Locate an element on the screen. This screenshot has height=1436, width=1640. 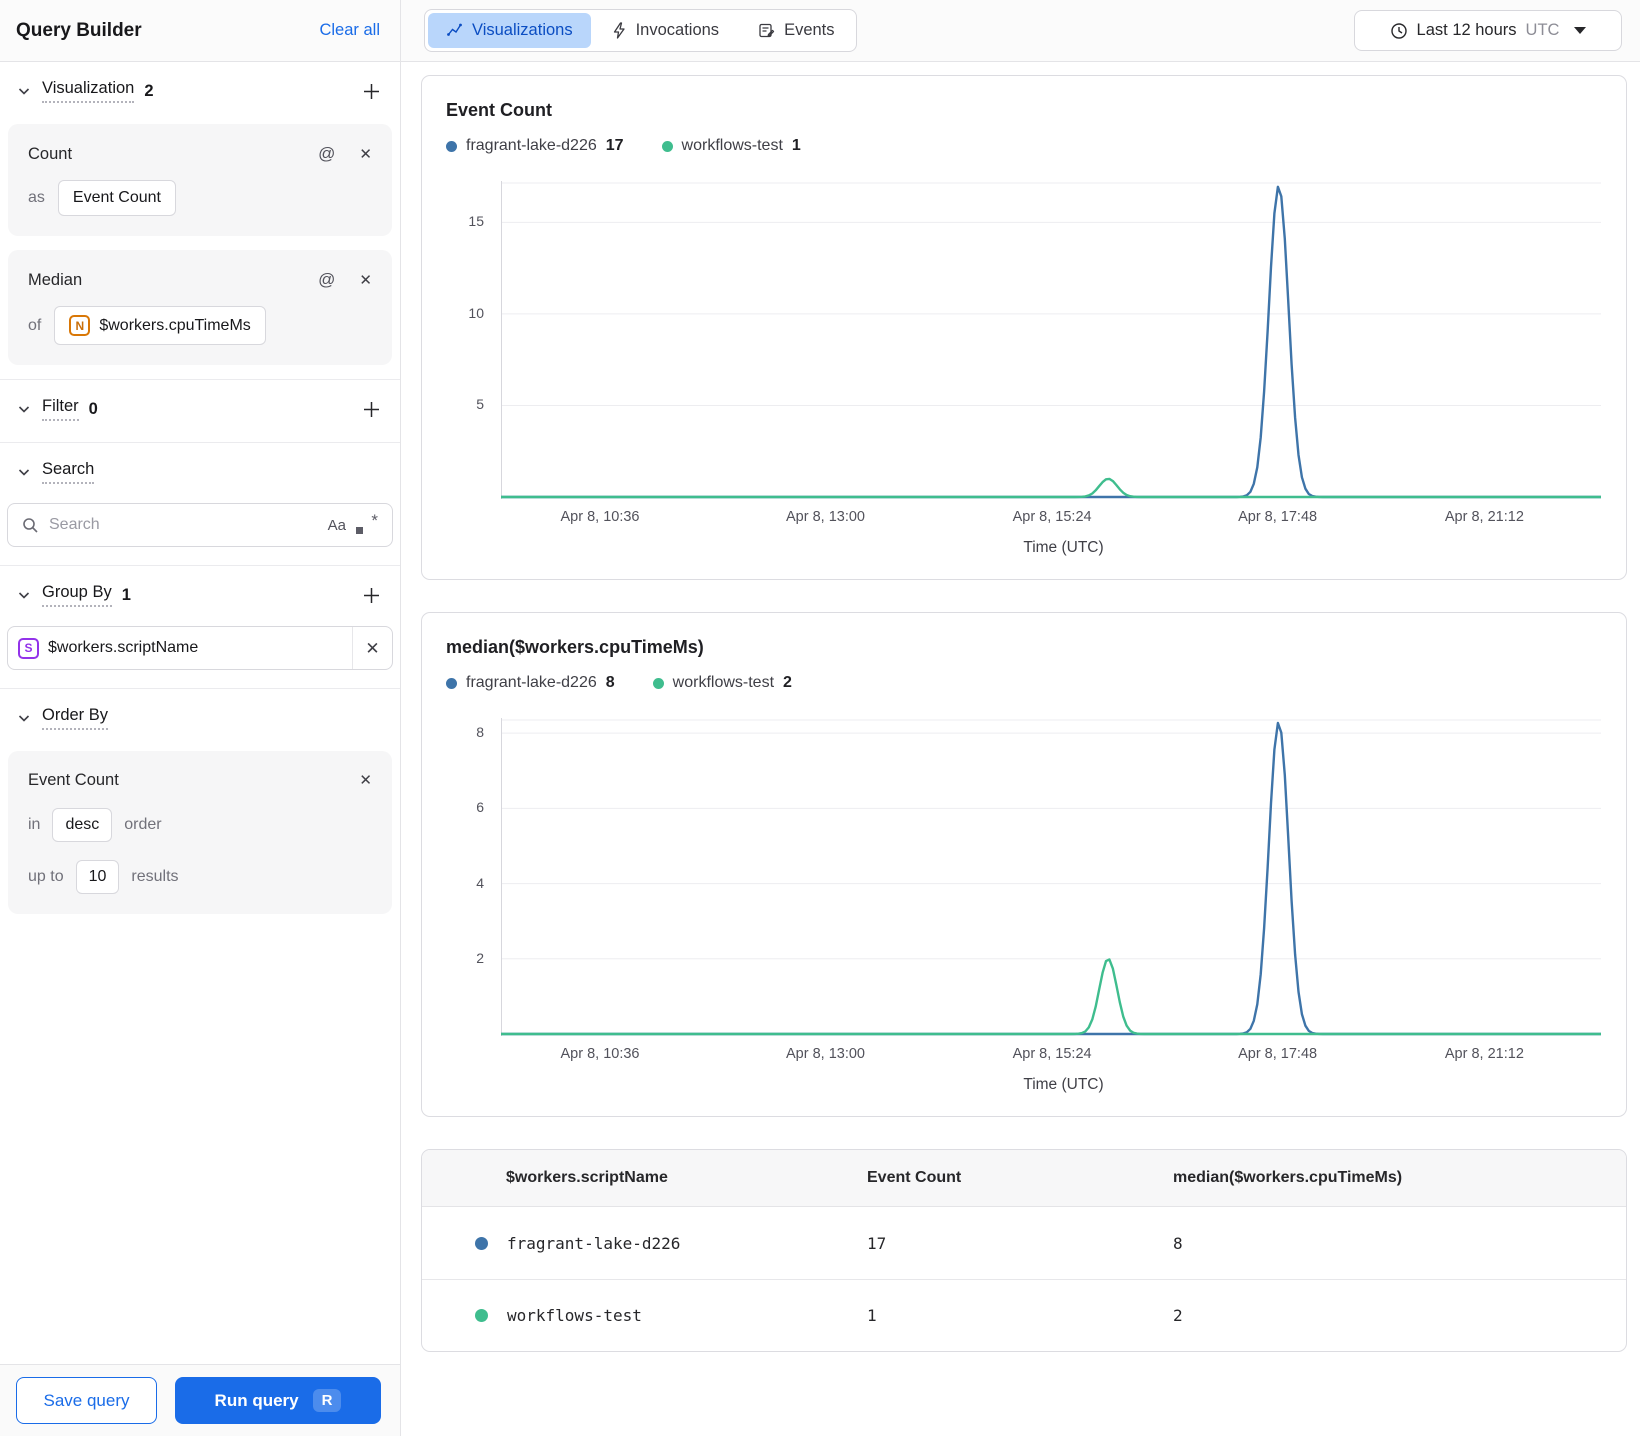
search-input is located at coordinates (183, 525).